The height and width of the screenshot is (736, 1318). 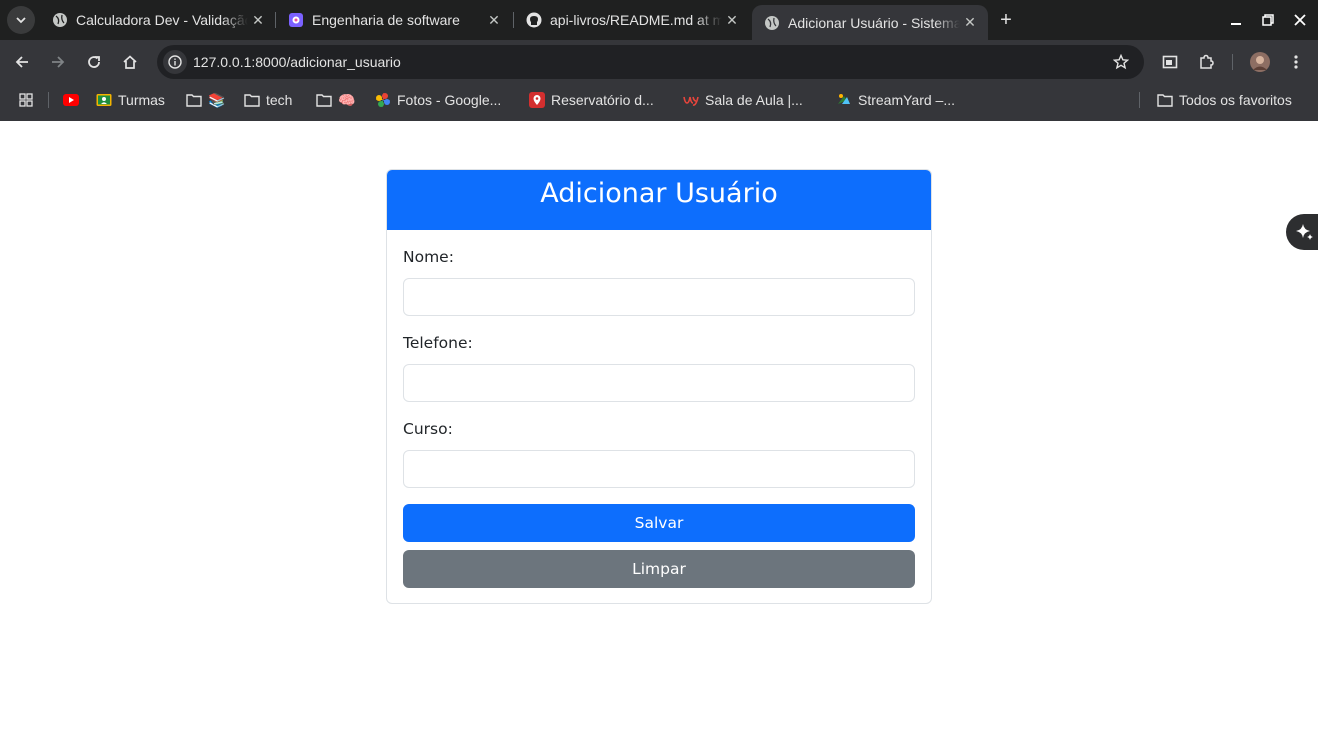 I want to click on bookmark-label: 🧠, so click(x=347, y=99).